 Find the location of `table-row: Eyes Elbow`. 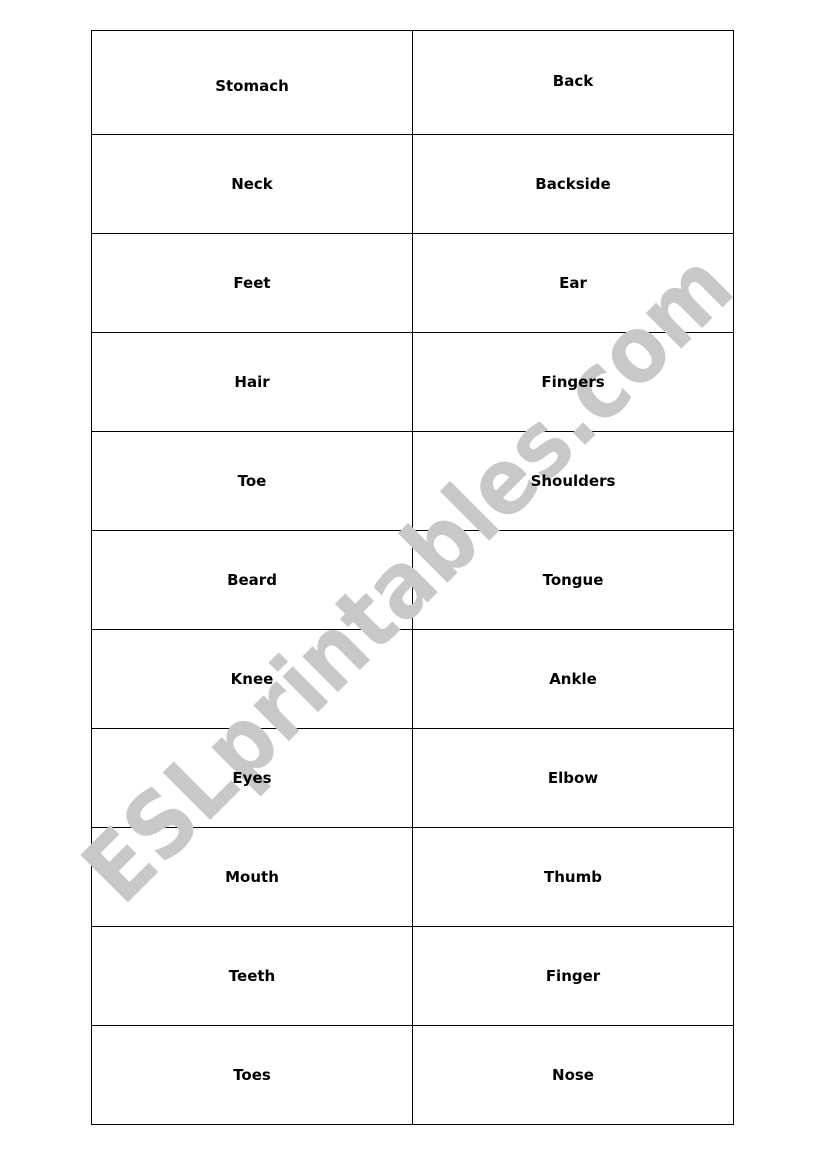

table-row: Eyes Elbow is located at coordinates (412, 778).